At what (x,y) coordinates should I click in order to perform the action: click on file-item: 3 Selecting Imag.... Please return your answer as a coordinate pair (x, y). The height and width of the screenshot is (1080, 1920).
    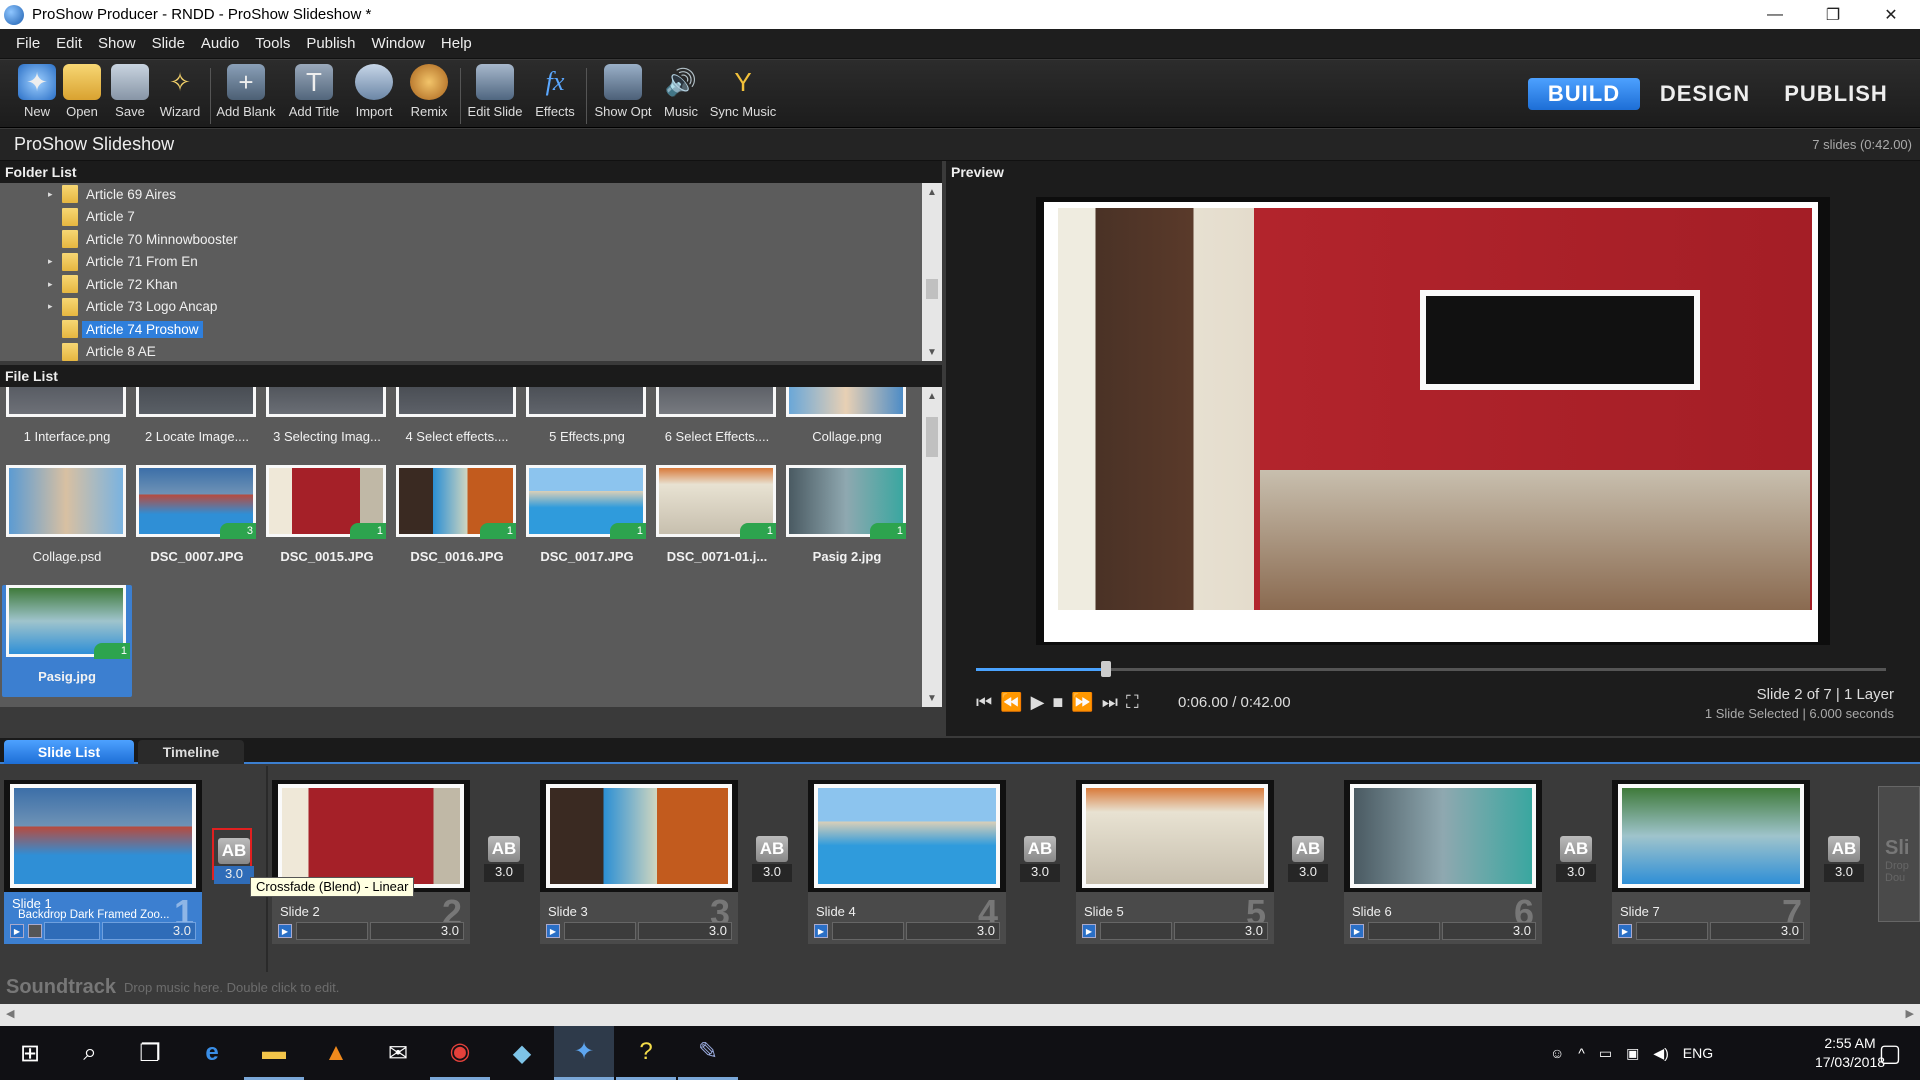
    Looking at the image, I should click on (325, 424).